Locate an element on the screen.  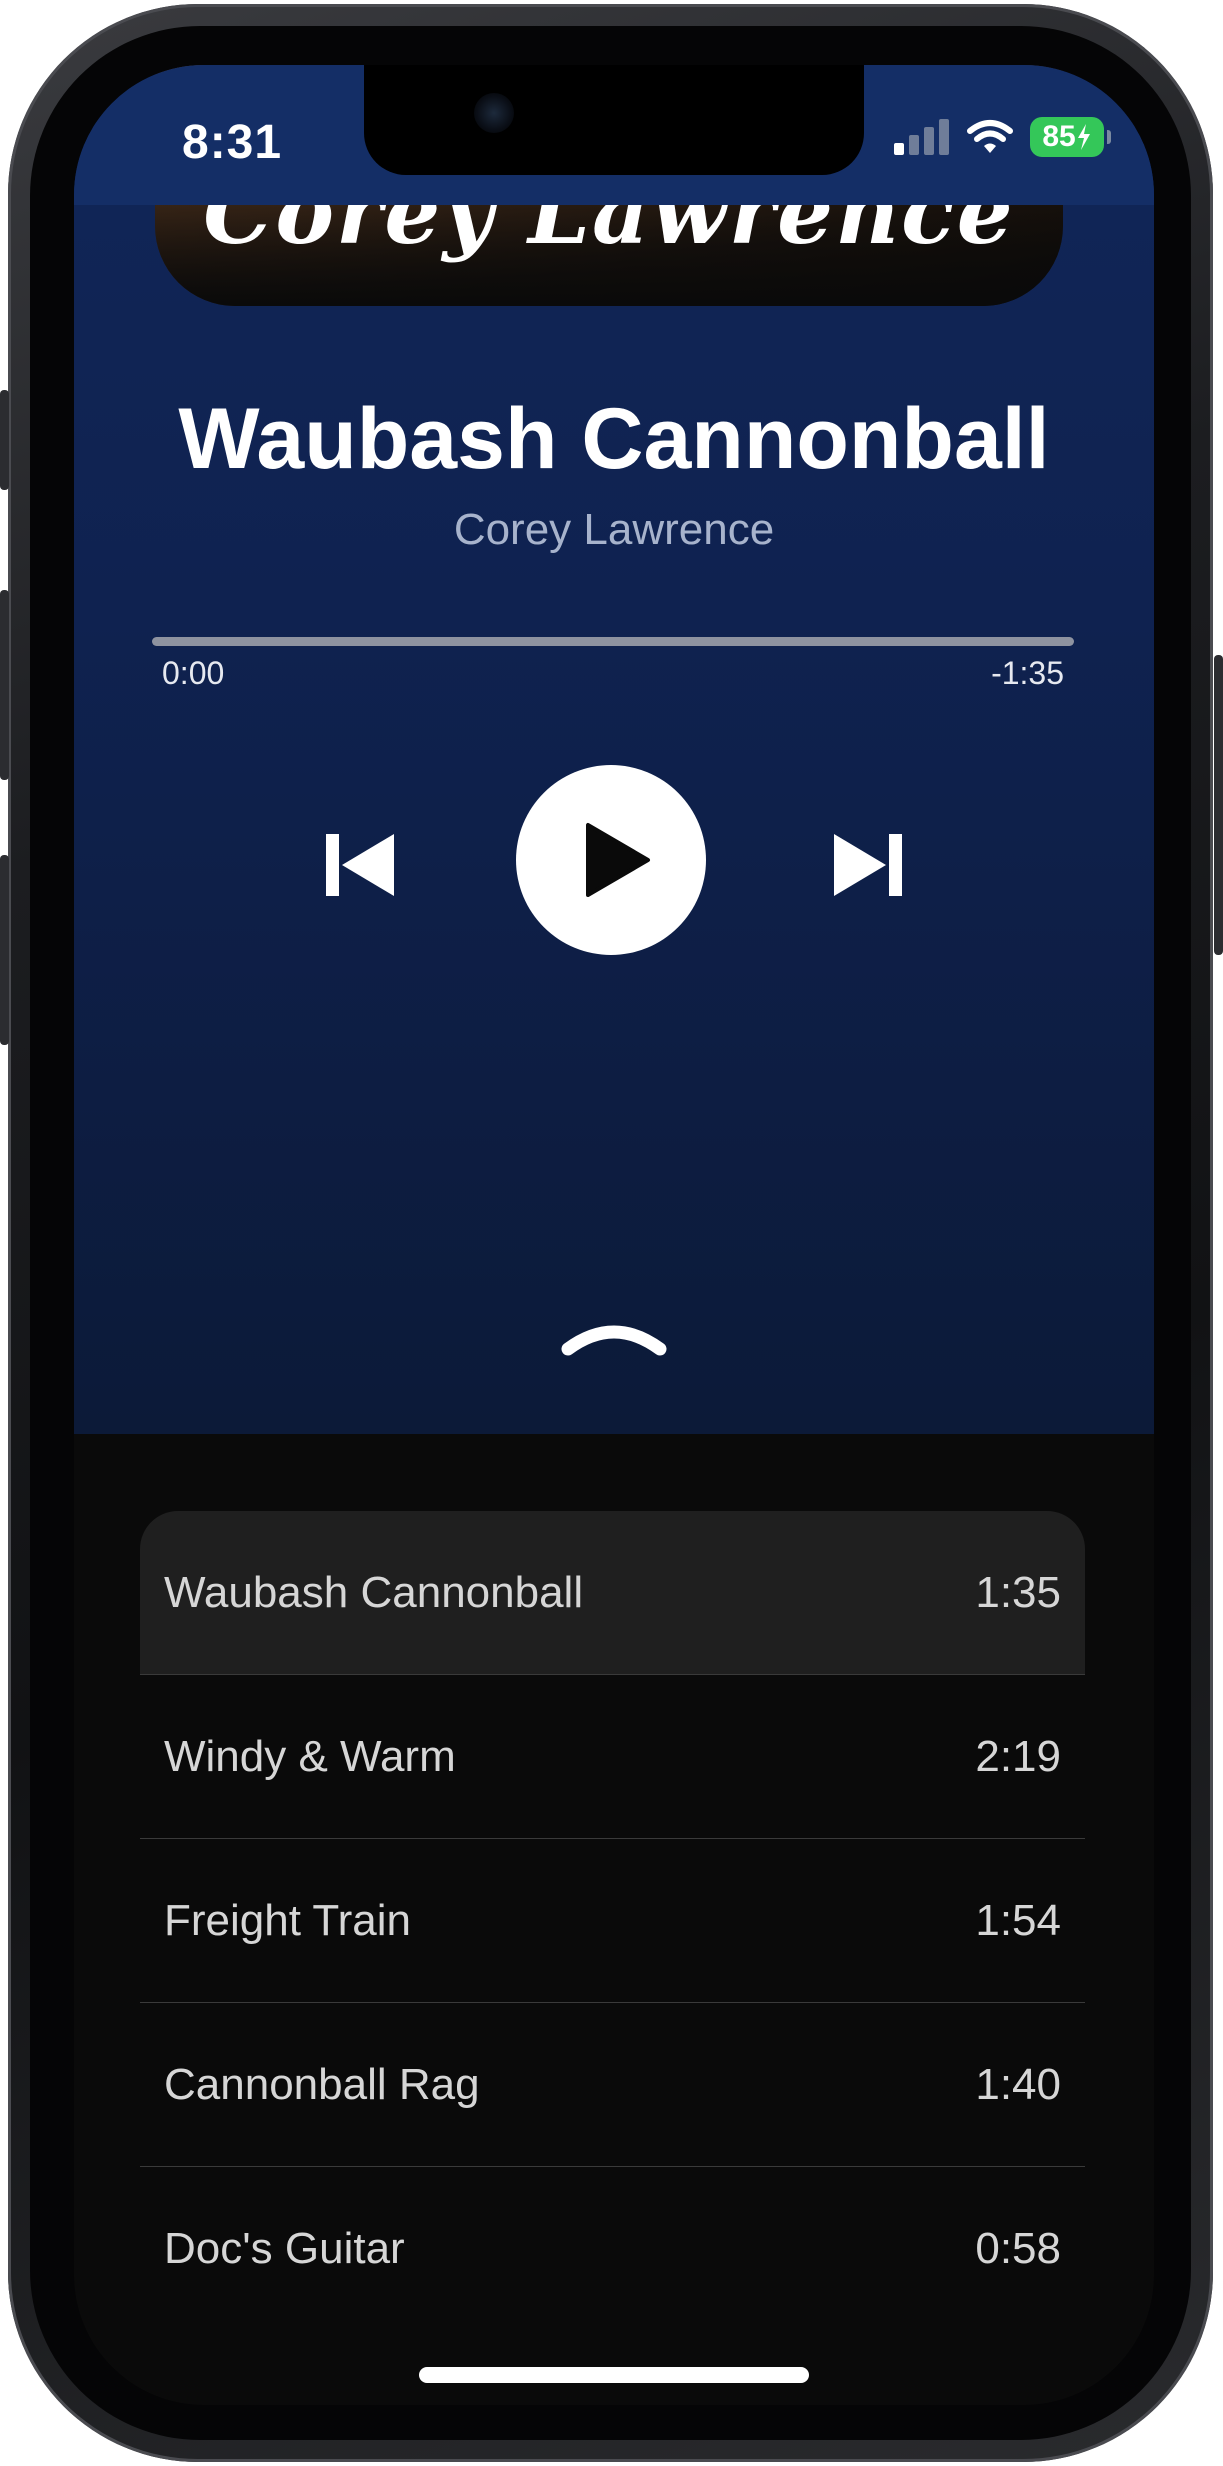
track-name: Cannonball Rag is located at coordinates (322, 2084).